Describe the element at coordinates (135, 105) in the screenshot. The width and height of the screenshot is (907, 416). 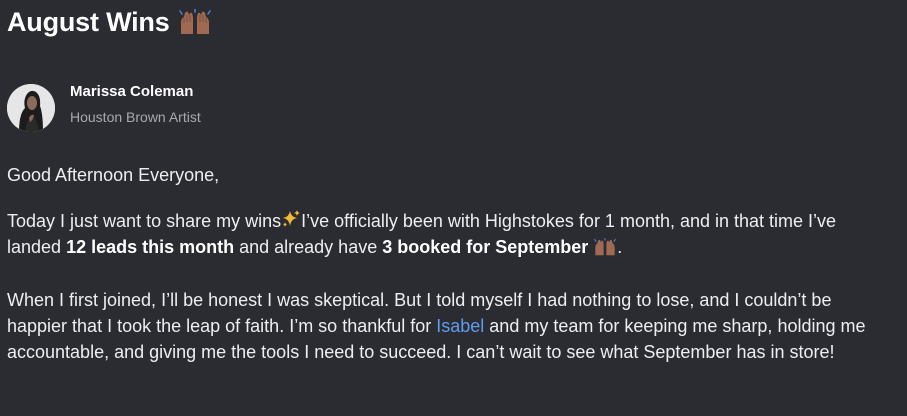
I see `author-meta: Marissa Coleman Houston Brown Artist` at that location.